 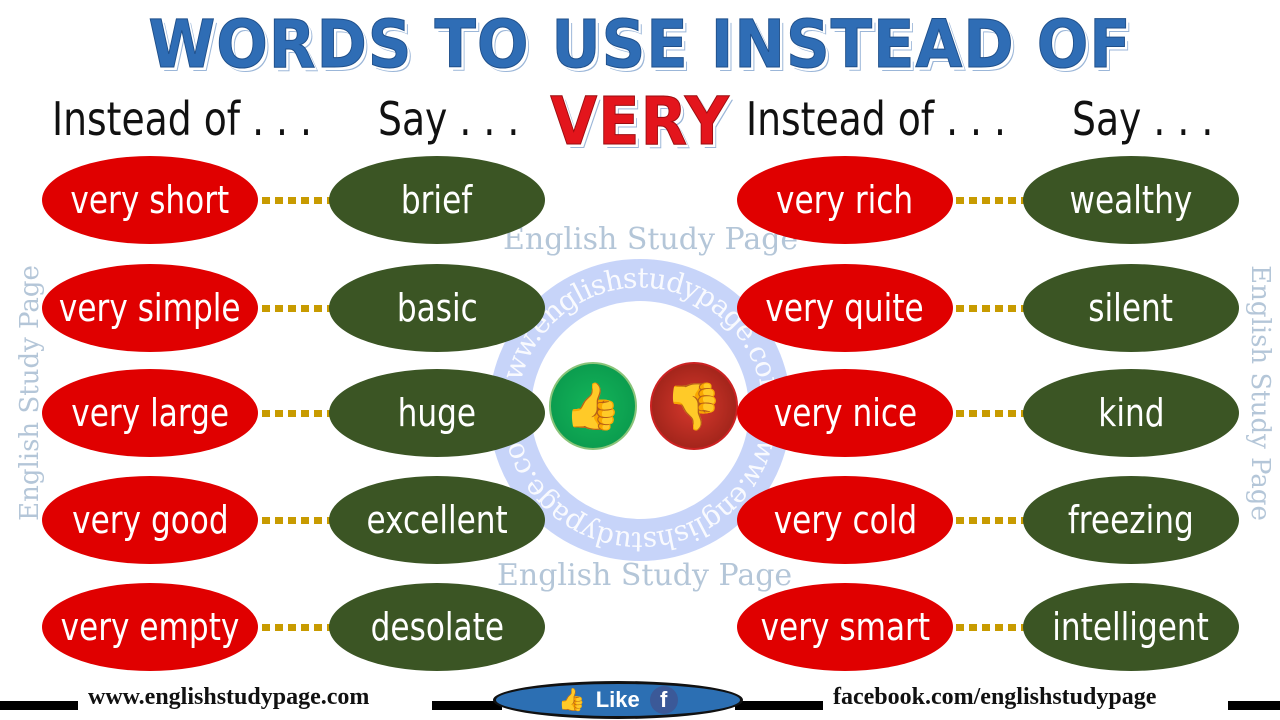 I want to click on alternative-word-pill: wealthy, so click(x=1131, y=200).